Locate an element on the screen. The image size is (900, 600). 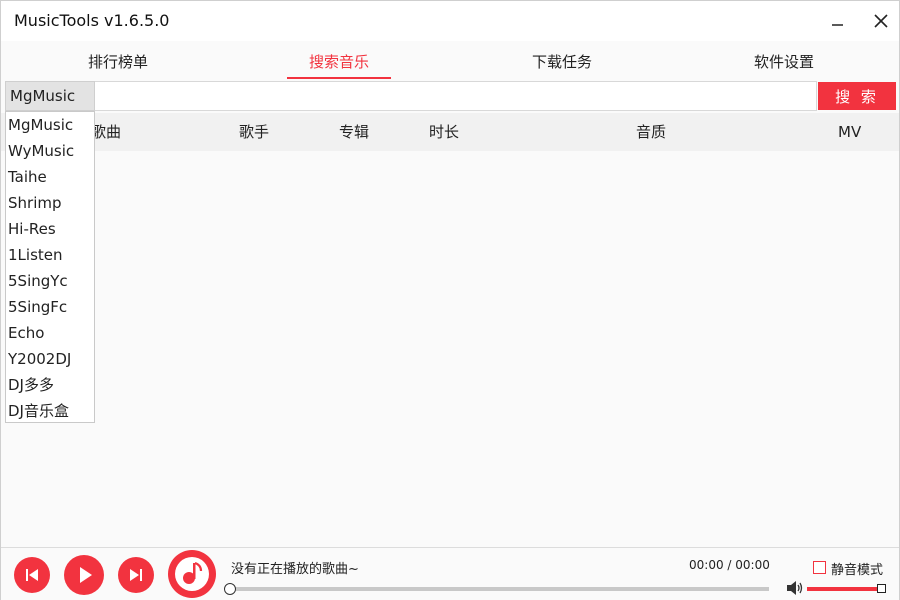
results-table-header: 歌曲 歌手 专辑 时长 音质 MV is located at coordinates (450, 132).